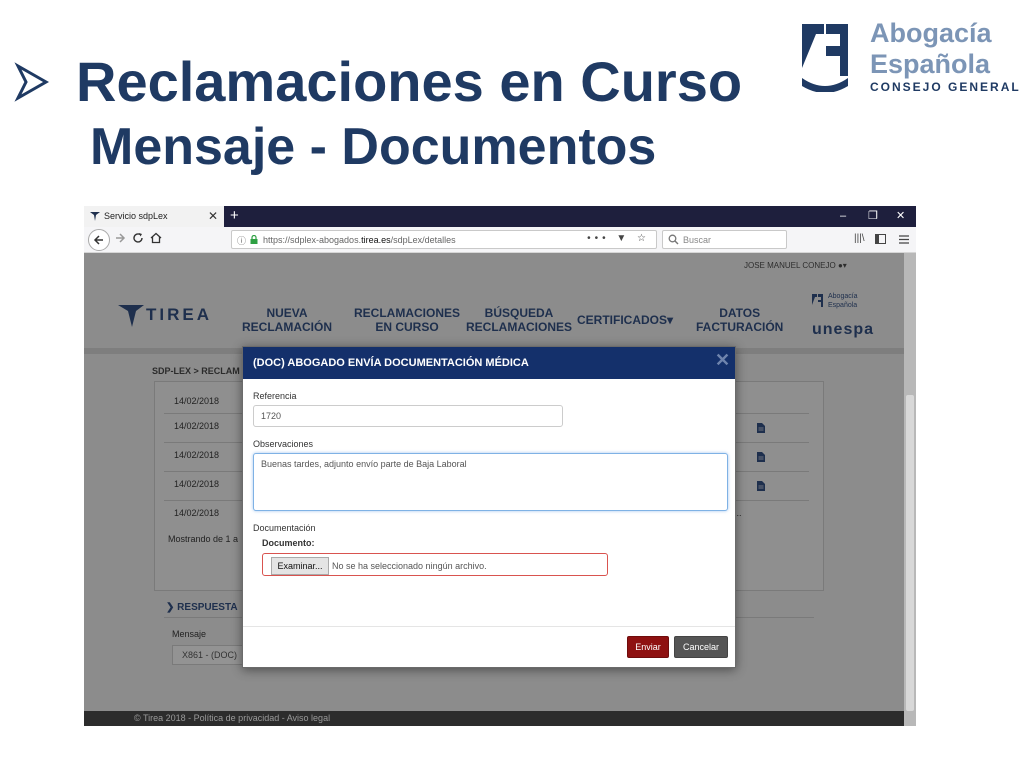  I want to click on logo-line-3: CONSEJO GENERAL, so click(945, 87).